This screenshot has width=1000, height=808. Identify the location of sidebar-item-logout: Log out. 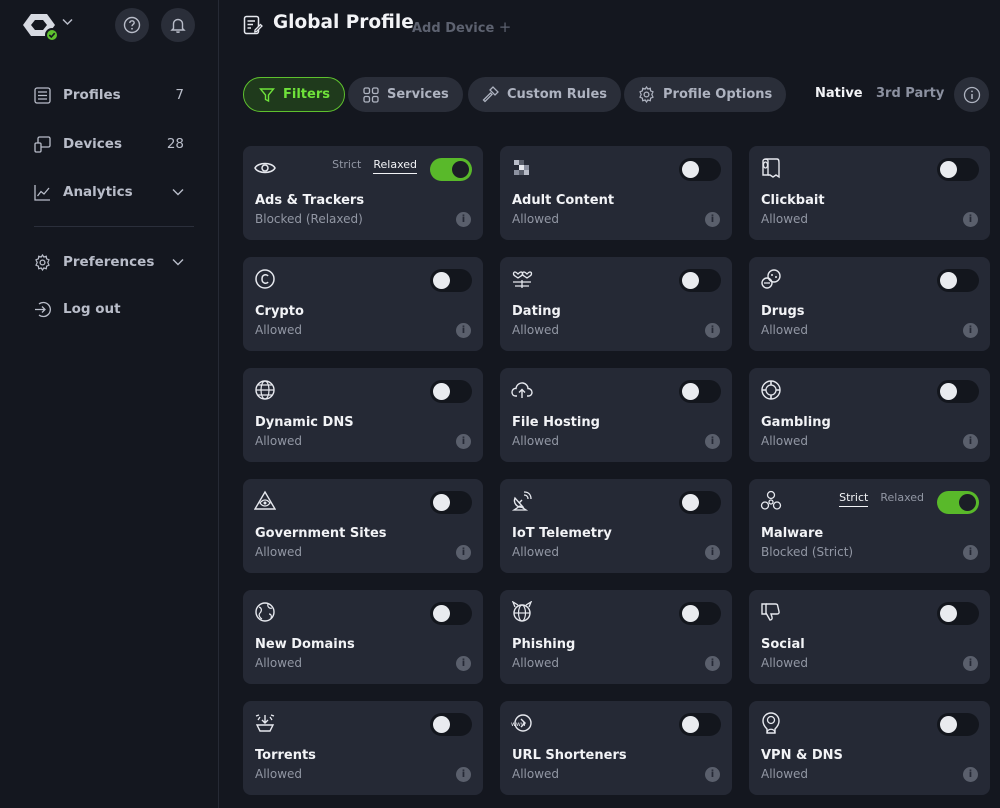
(109, 309).